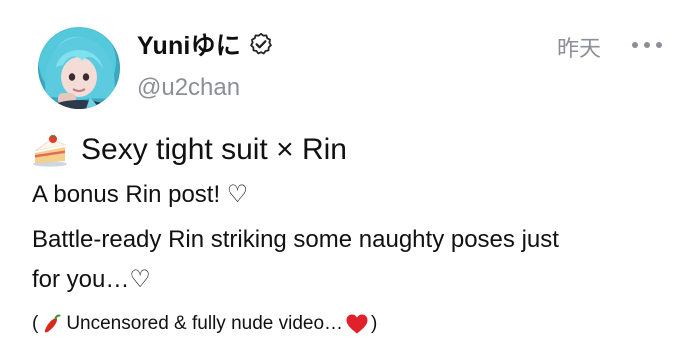 The height and width of the screenshot is (350, 695). What do you see at coordinates (261, 44) in the screenshot?
I see `verified-badge-icon` at bounding box center [261, 44].